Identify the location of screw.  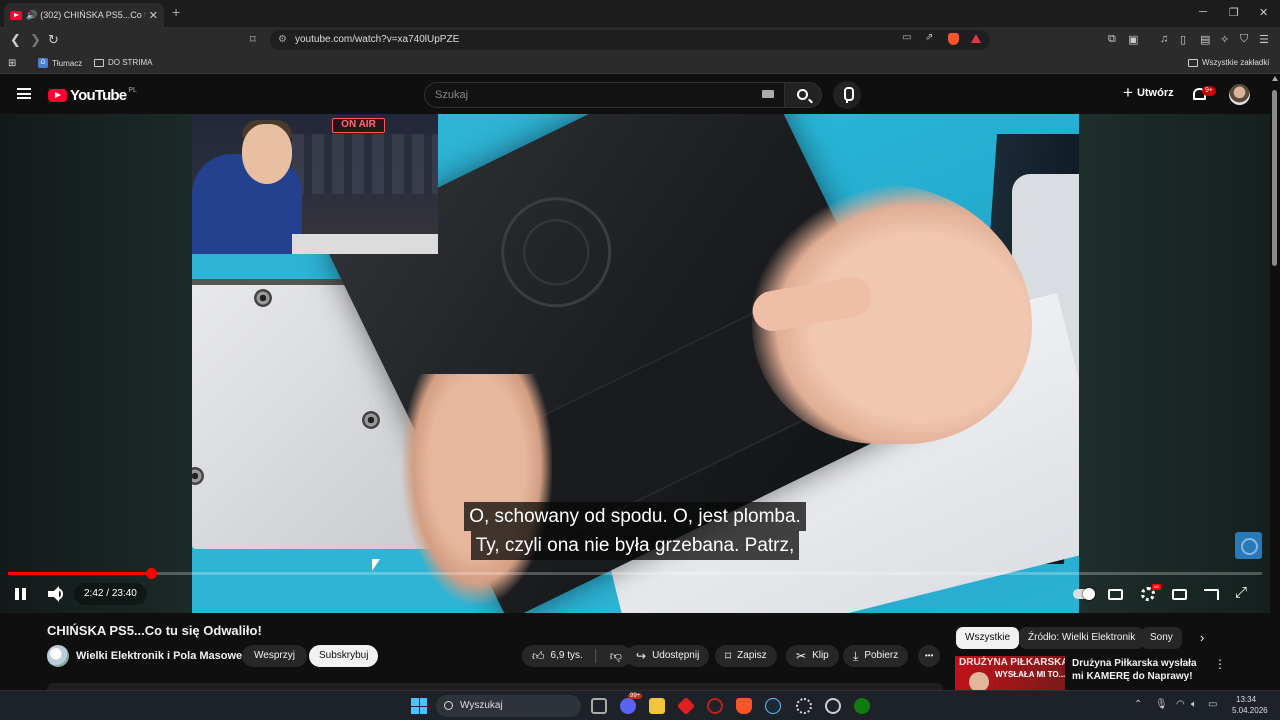
(198, 476).